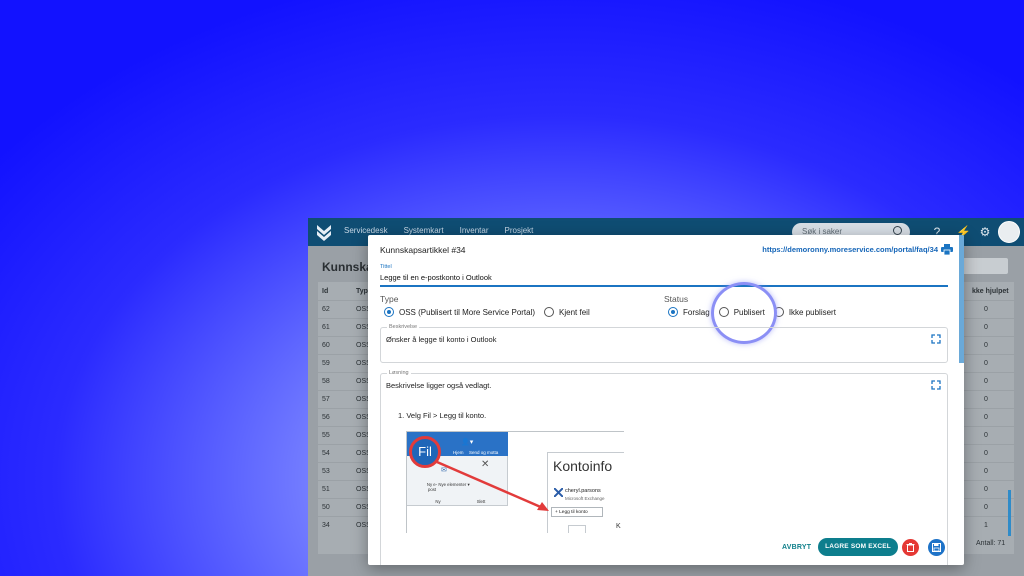  I want to click on type-option-oss: OSS (Publisert til More Service Portal), so click(459, 312).